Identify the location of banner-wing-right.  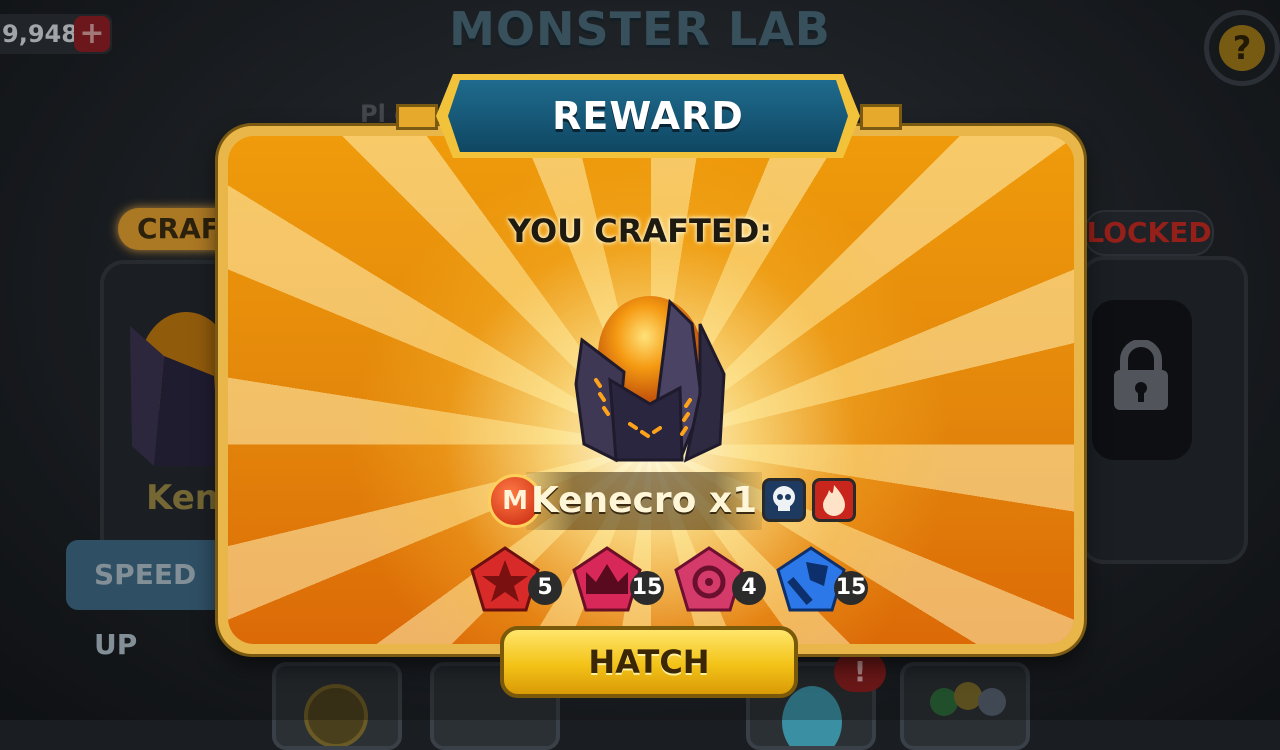
(881, 117).